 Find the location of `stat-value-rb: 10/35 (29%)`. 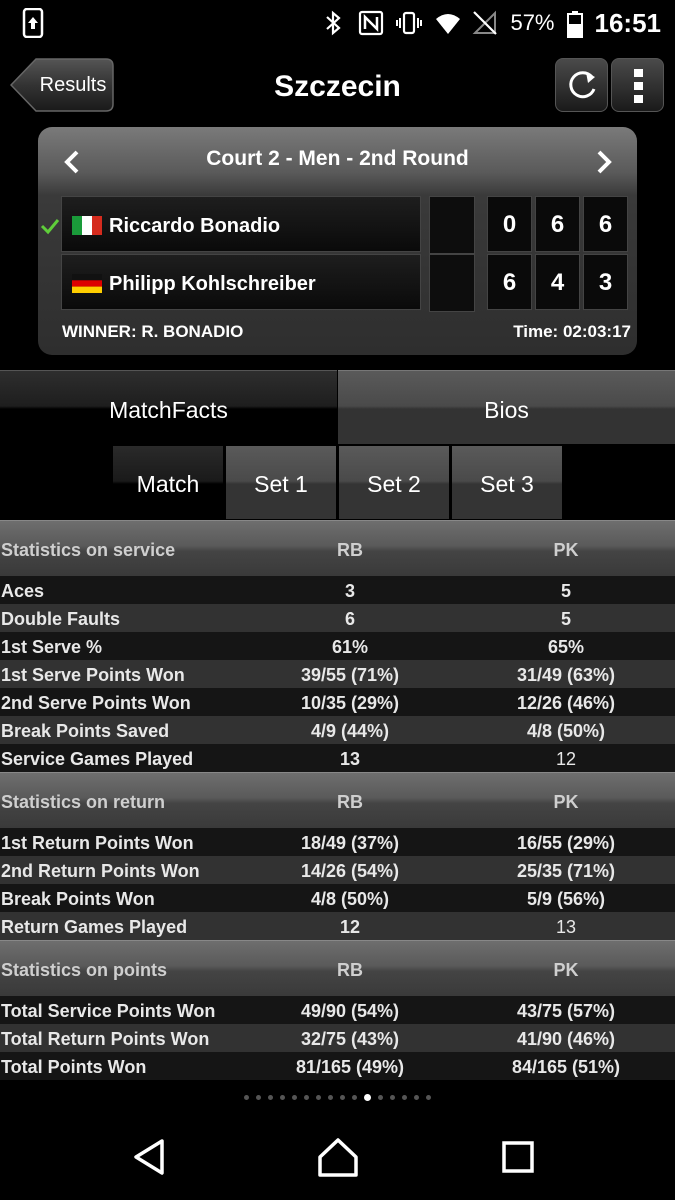

stat-value-rb: 10/35 (29%) is located at coordinates (350, 703).